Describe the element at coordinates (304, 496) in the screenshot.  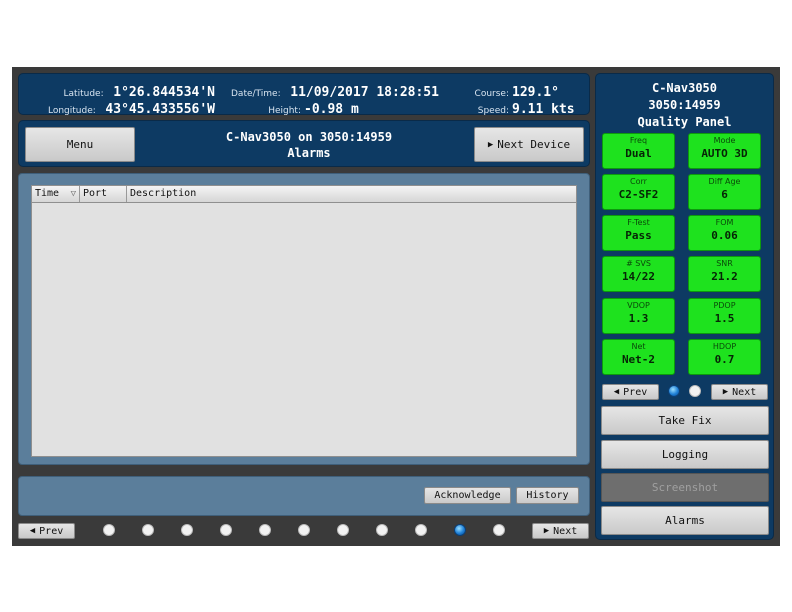
I see `alarm-action-bar: Acknowledge History` at that location.